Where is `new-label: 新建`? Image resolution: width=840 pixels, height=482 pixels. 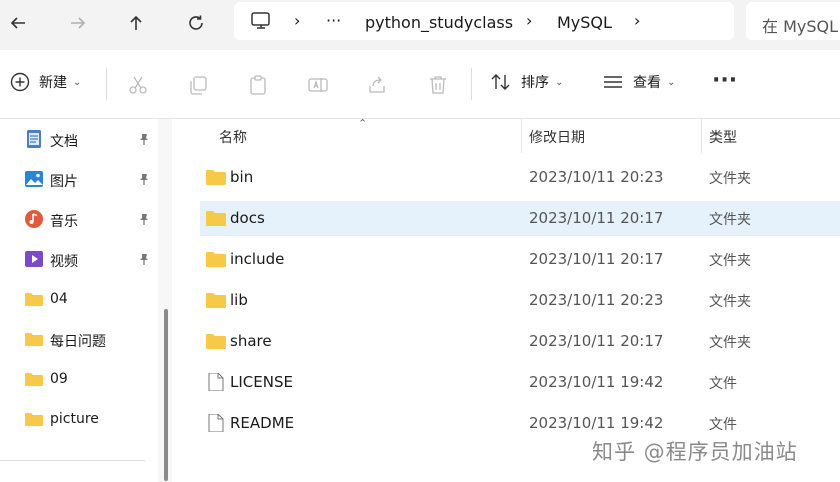 new-label: 新建 is located at coordinates (53, 83).